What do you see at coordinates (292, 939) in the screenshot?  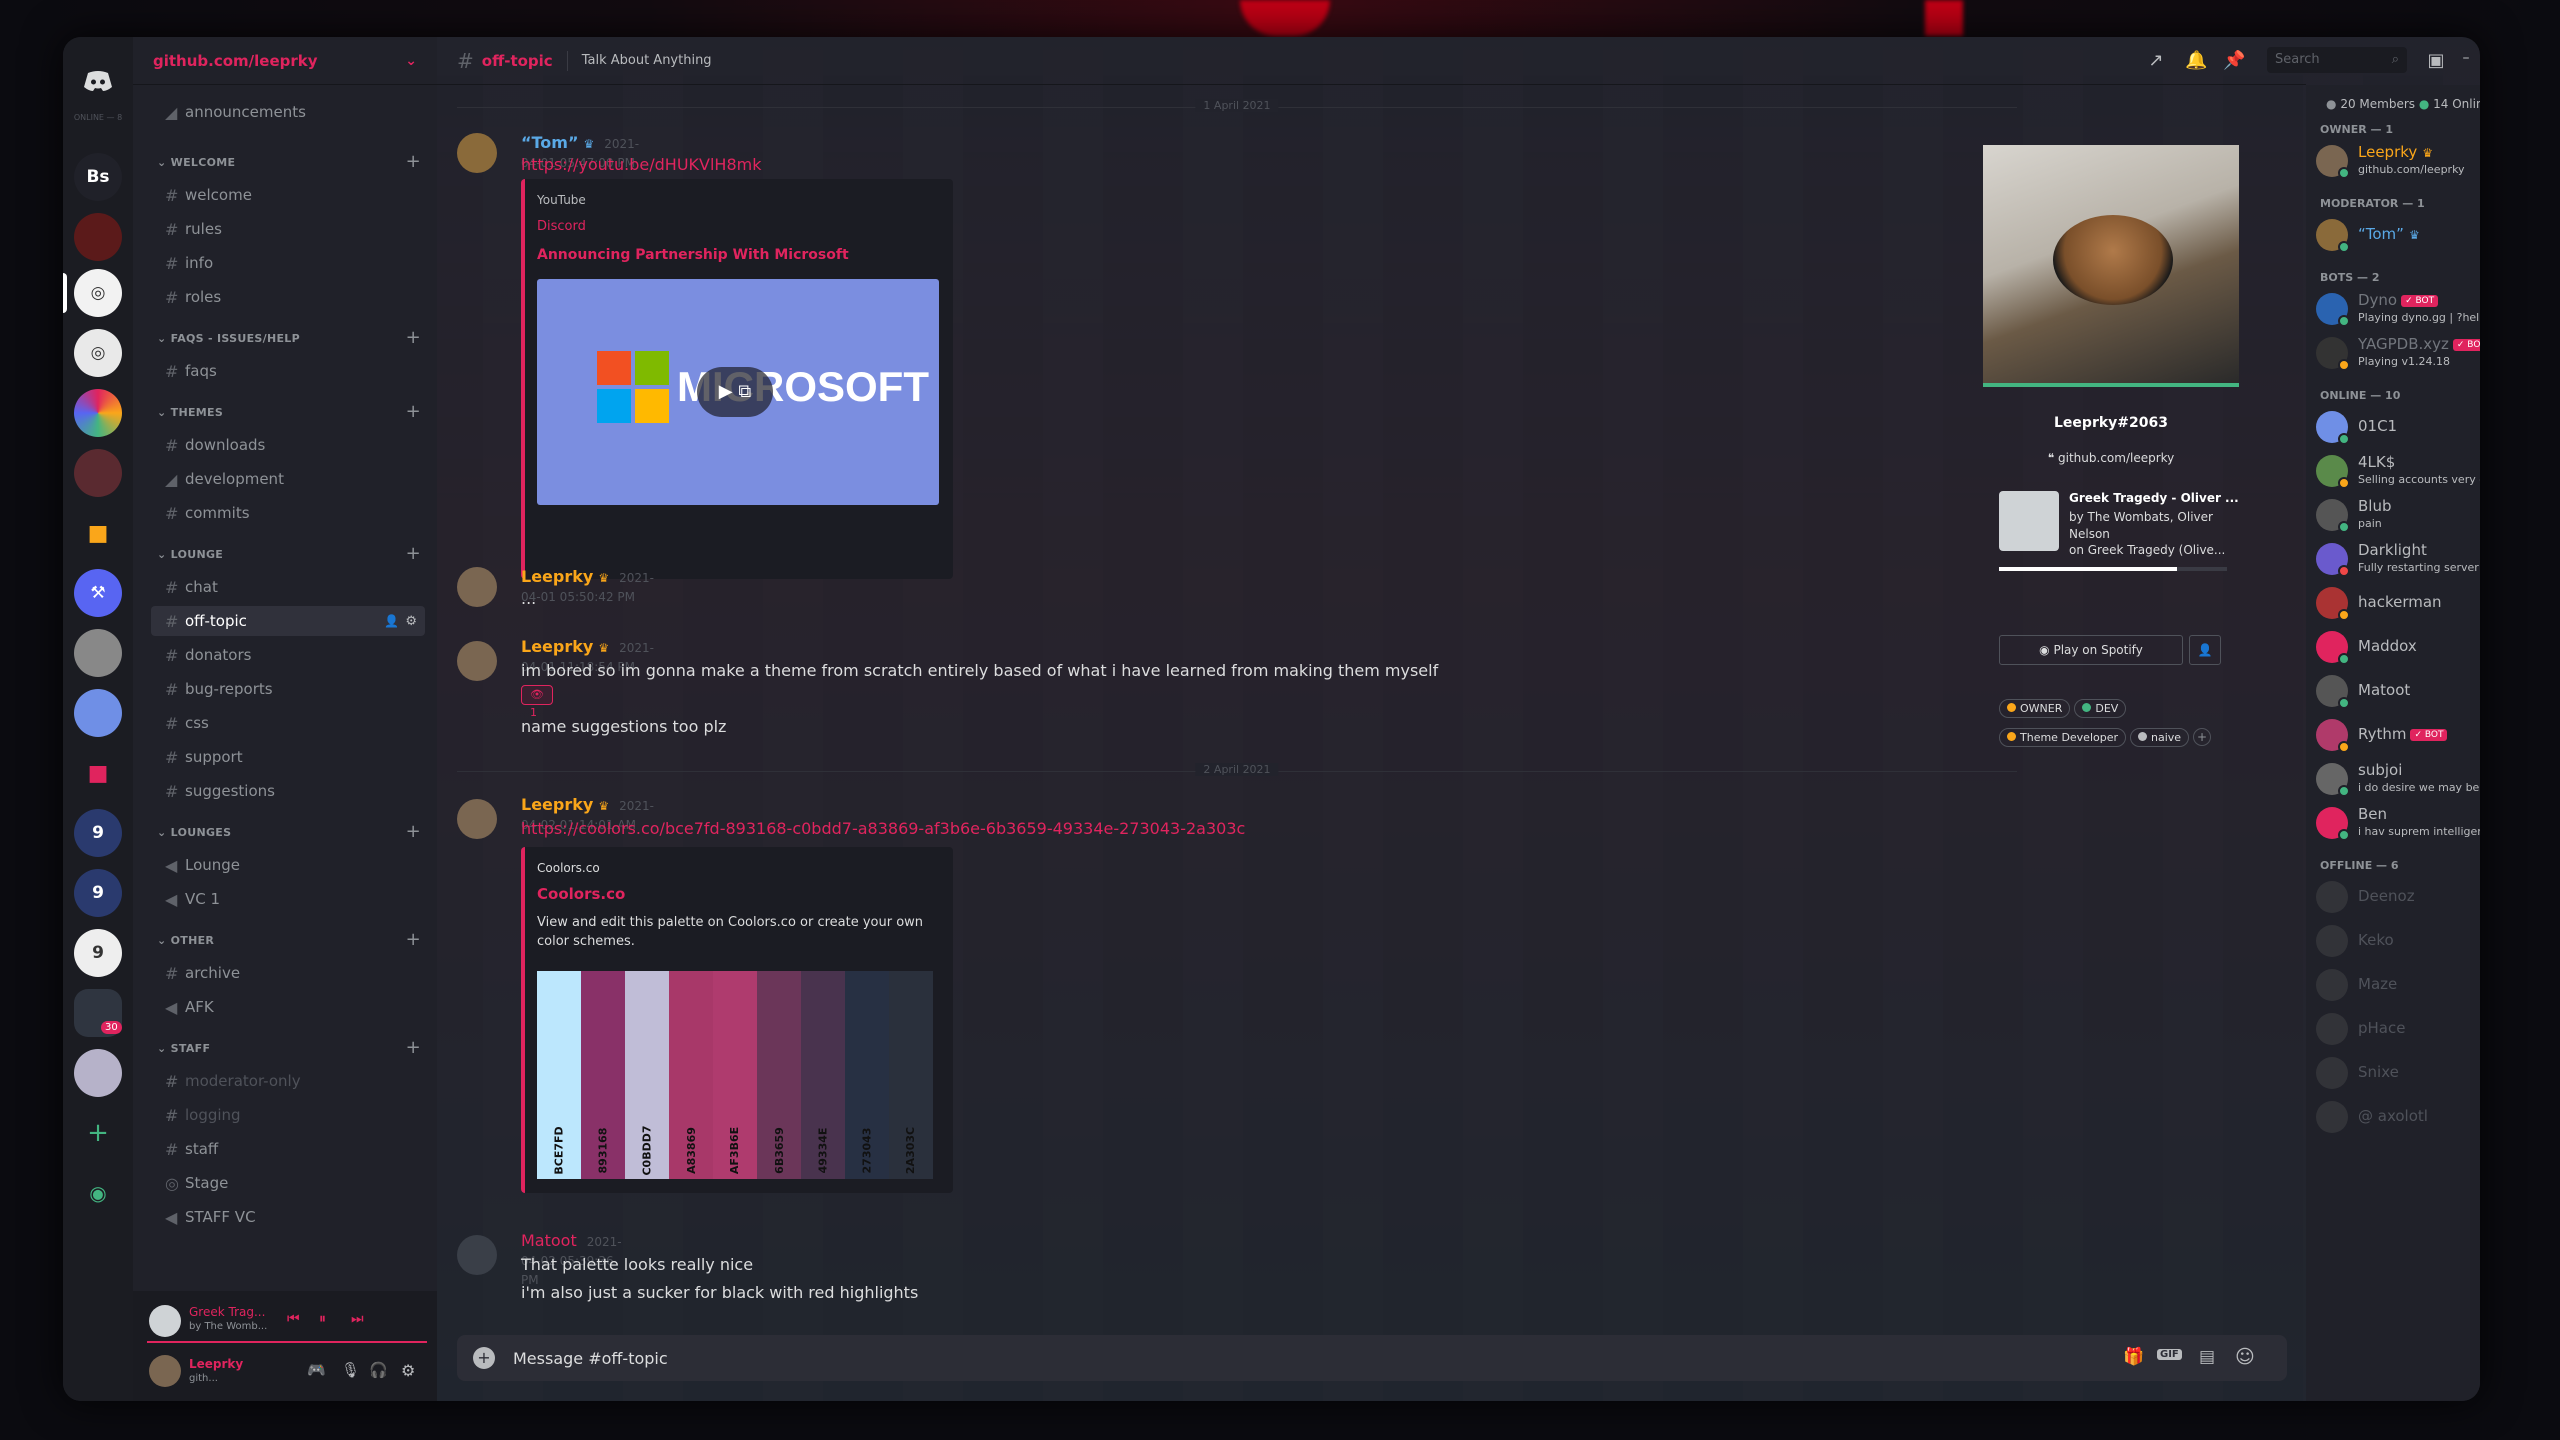 I see `category-other: ⌄ OTHER +` at bounding box center [292, 939].